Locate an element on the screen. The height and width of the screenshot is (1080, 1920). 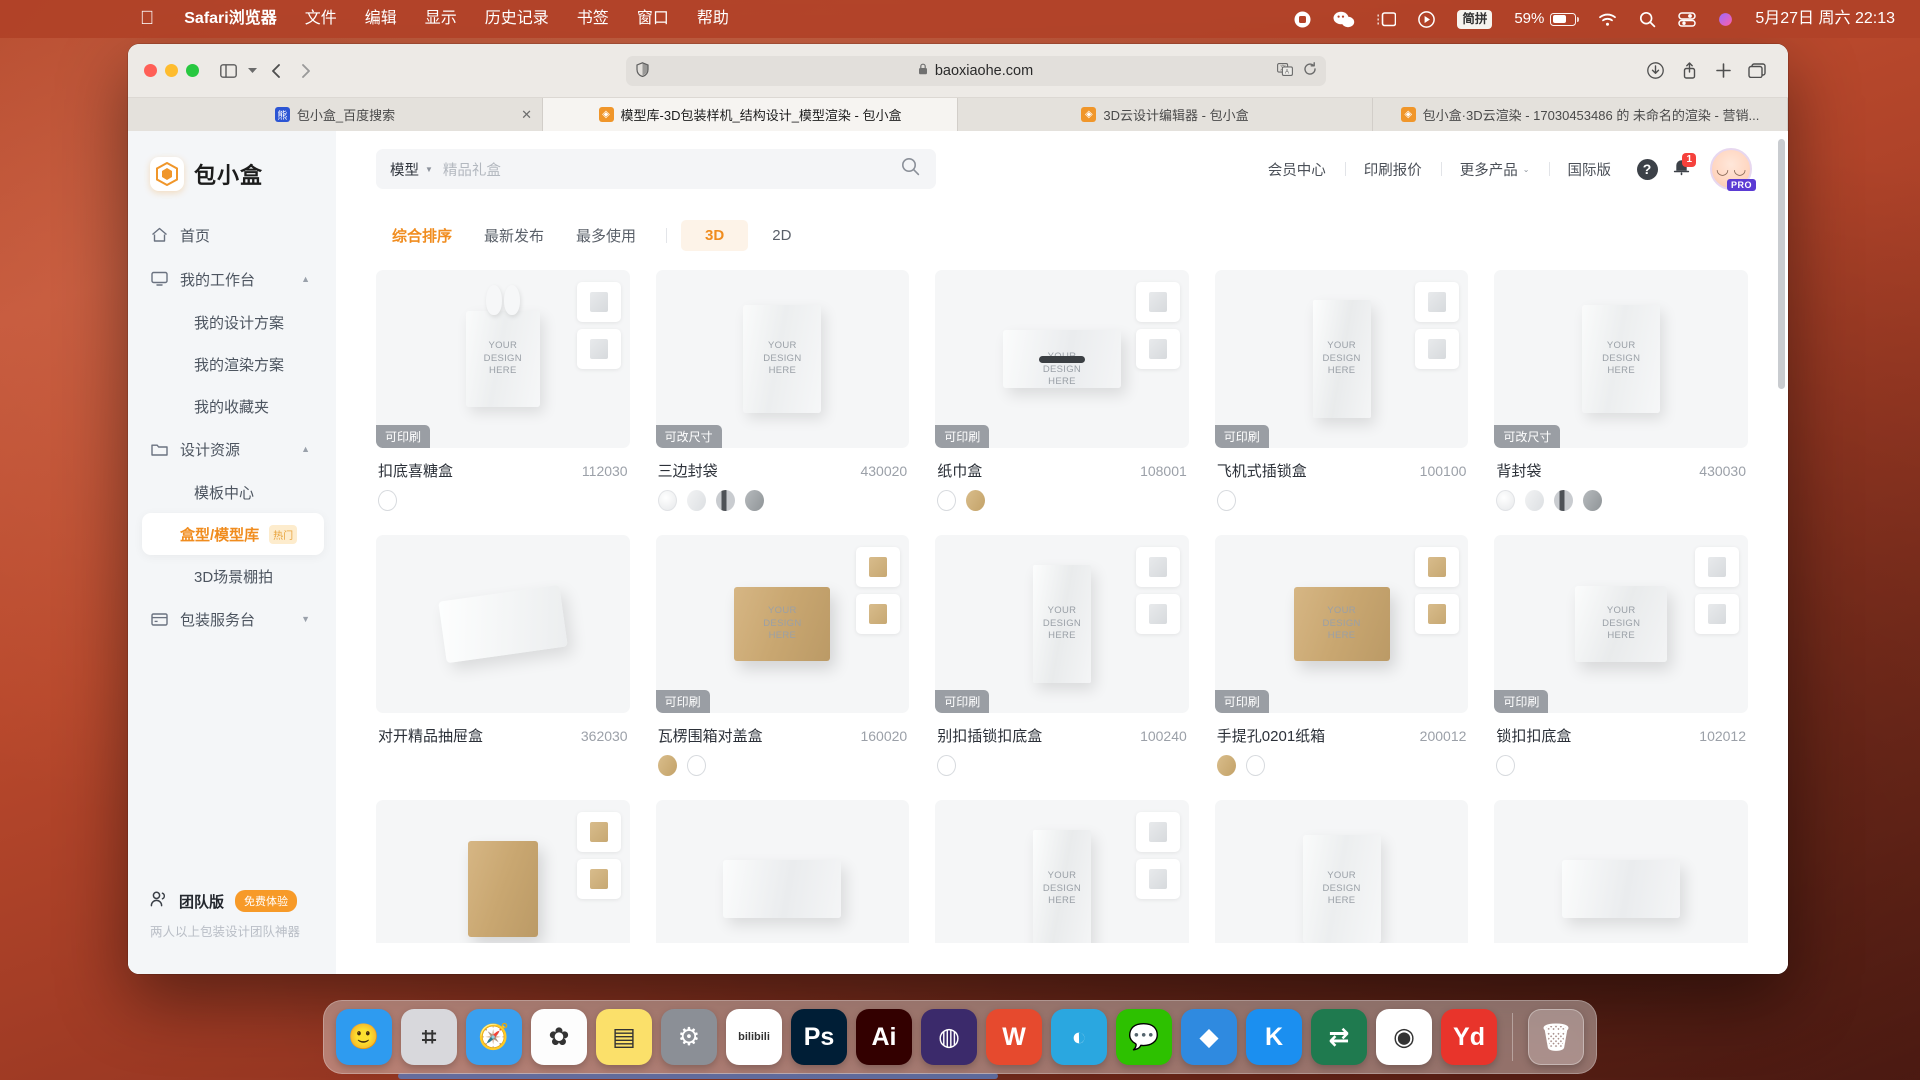
model-card: YOUR DESIGN HERE 可改尺寸 背封袋 430030 is located at coordinates (1621, 390).